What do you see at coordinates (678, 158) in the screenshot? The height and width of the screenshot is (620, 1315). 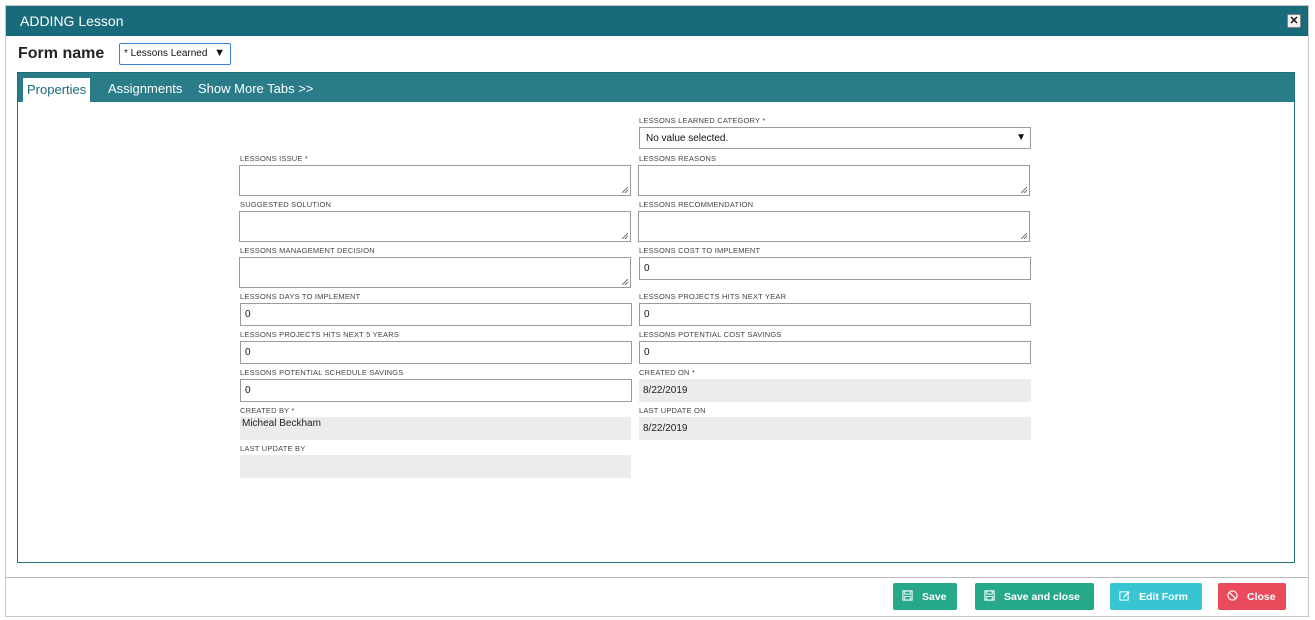 I see `reasons-label: LESSONS REASONS` at bounding box center [678, 158].